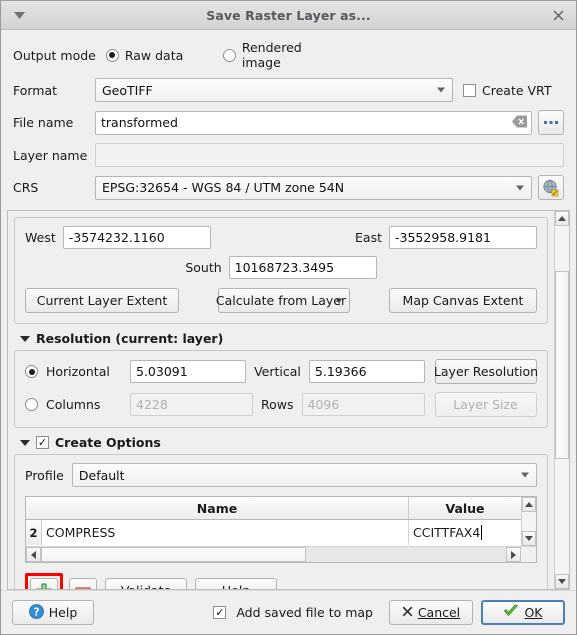 The image size is (577, 635). Describe the element at coordinates (313, 122) in the screenshot. I see `file-name-input: transformed` at that location.